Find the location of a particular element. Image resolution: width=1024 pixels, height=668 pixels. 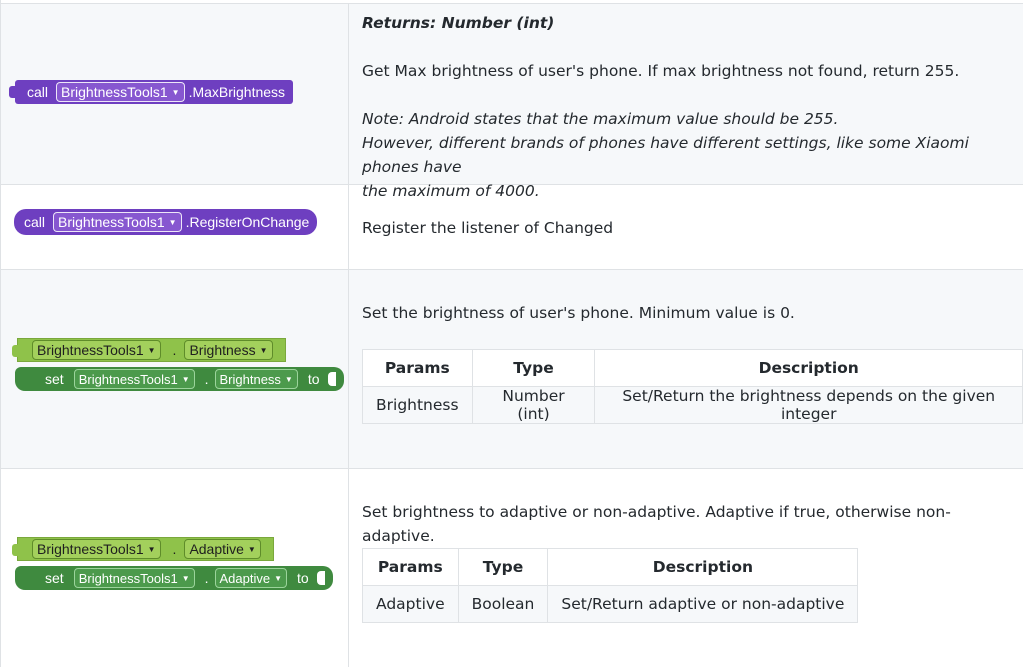

returns-label: Returns: Number (int) is located at coordinates (458, 23).